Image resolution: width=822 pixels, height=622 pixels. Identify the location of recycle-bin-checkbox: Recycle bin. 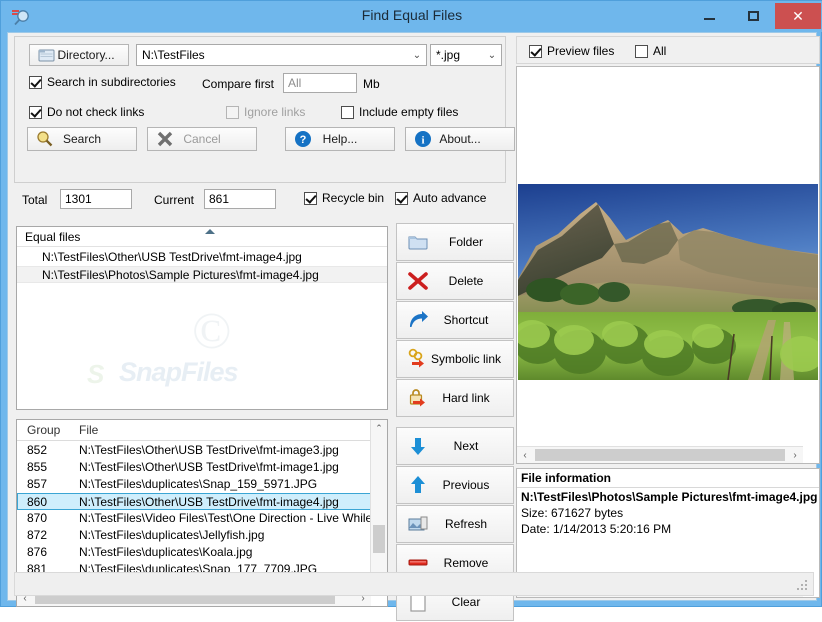
(344, 198).